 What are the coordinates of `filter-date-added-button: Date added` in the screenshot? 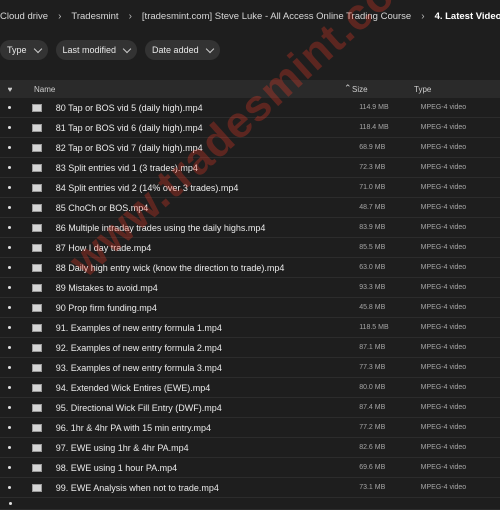 It's located at (182, 50).